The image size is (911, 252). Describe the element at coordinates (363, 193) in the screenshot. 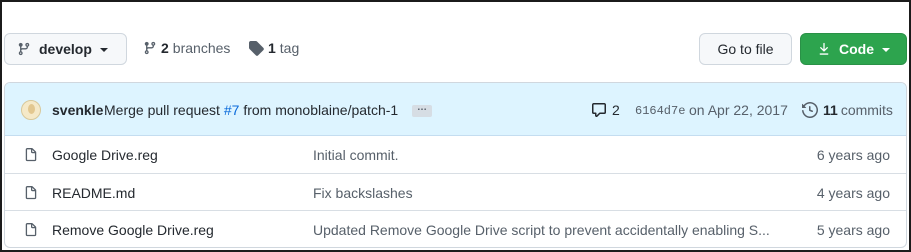

I see `file-commit-message-link: Fix backslashes` at that location.